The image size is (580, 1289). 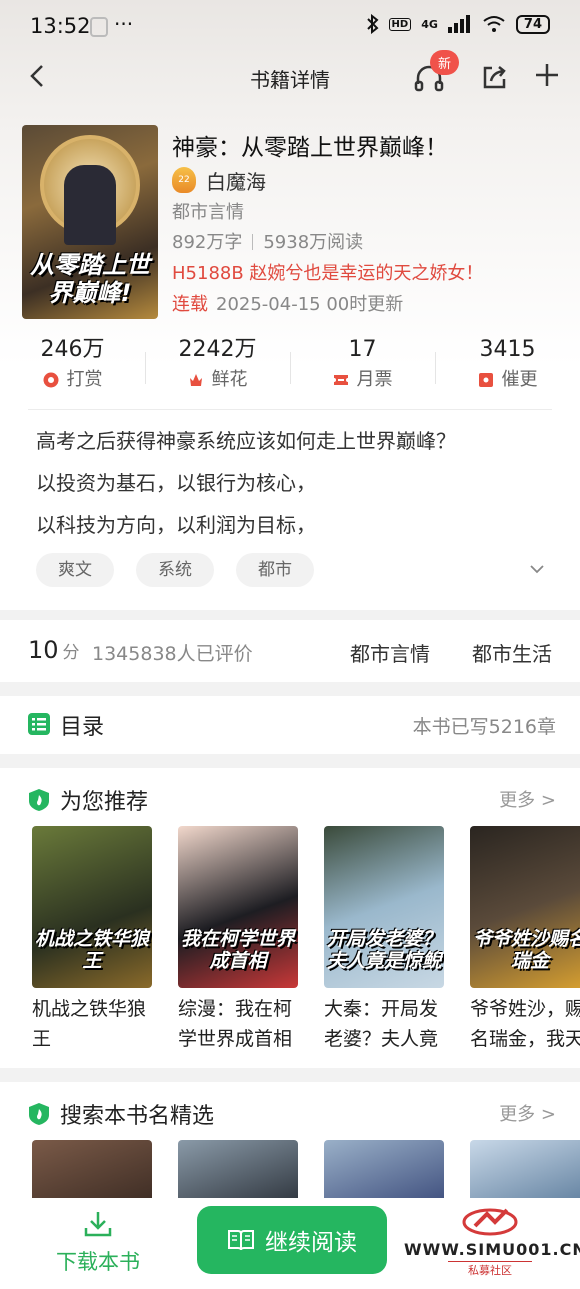 I want to click on book-card: 开局发老婆？夫人竟是惊鲵 大秦：开局发老婆？夫人竟是惊鲵, so click(x=384, y=940).